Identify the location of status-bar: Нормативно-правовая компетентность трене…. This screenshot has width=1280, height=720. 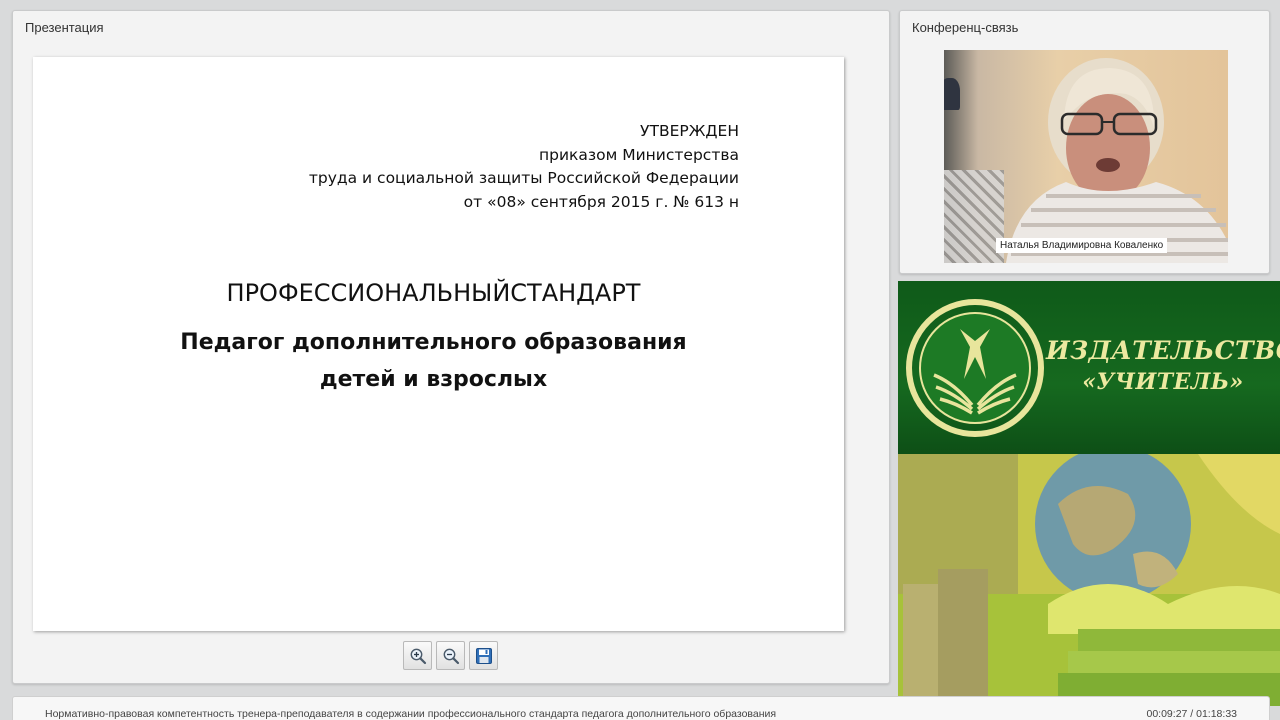
(641, 708).